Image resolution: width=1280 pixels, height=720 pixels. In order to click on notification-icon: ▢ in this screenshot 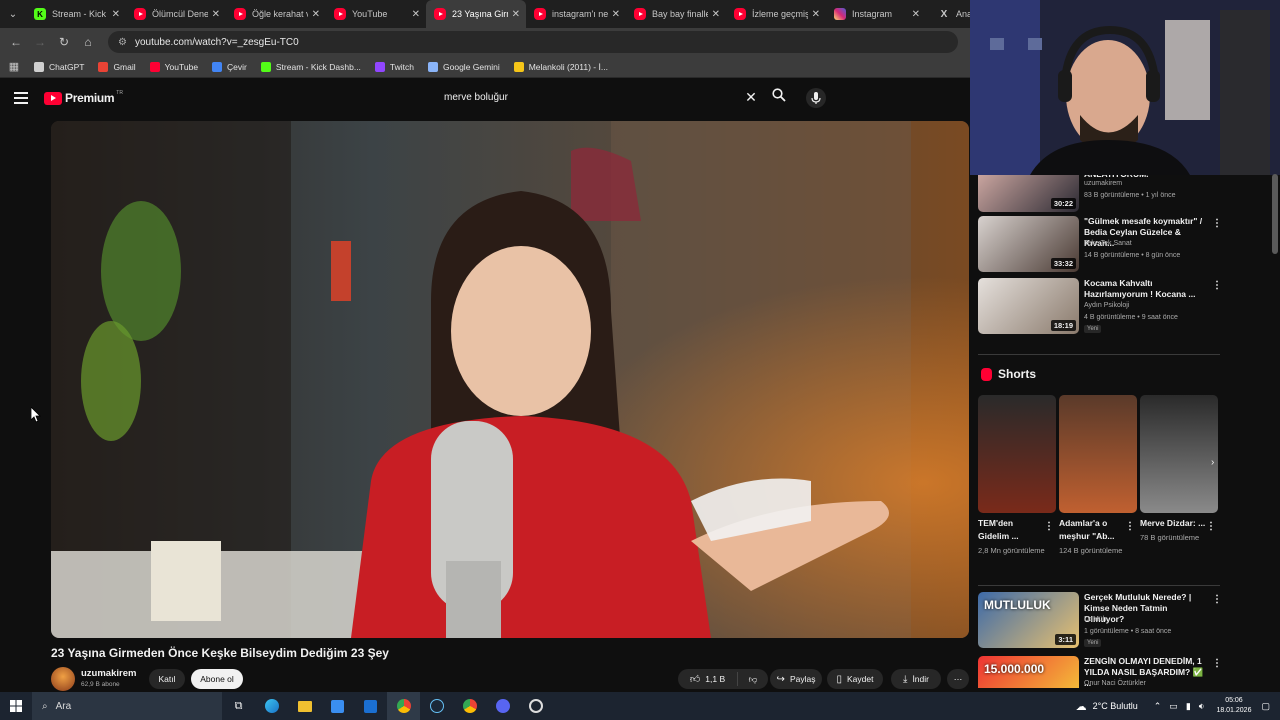, I will do `click(1265, 706)`.